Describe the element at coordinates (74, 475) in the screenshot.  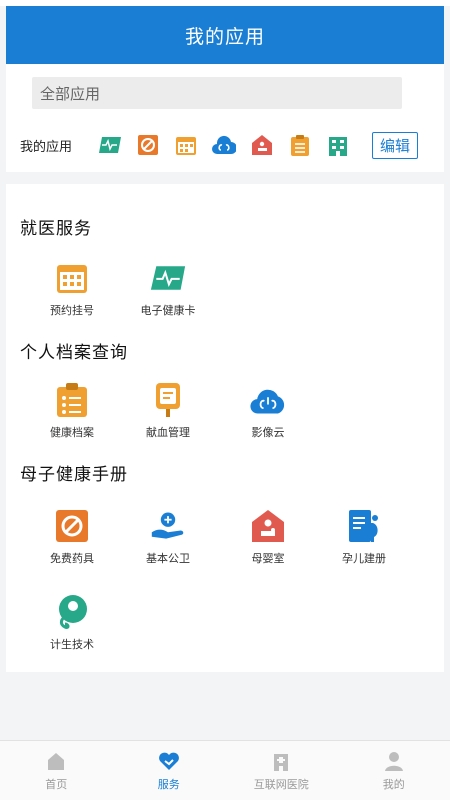
I see `section-title-maternal: 母子健康手册` at that location.